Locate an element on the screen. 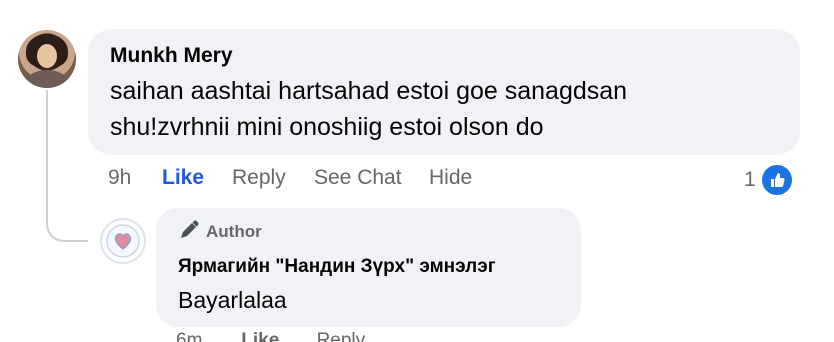  reaction-summary: 1 is located at coordinates (769, 180).